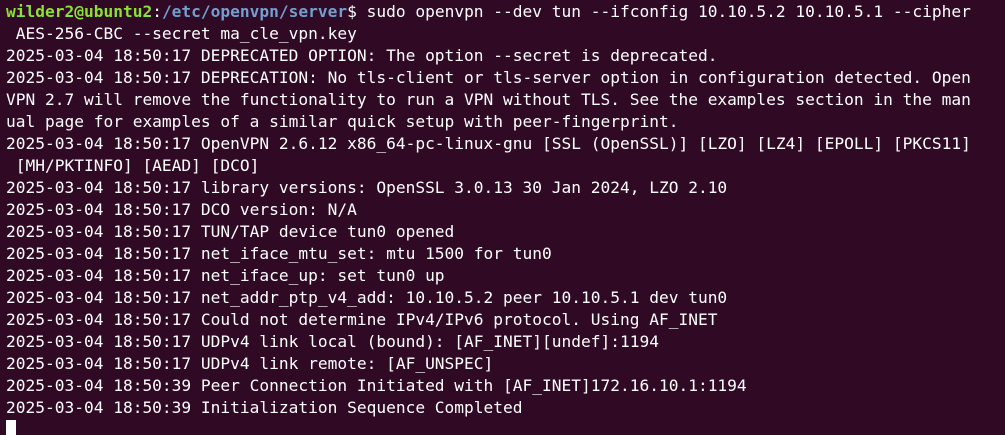 The height and width of the screenshot is (435, 1005). I want to click on prompt-symbol: $, so click(357, 11).